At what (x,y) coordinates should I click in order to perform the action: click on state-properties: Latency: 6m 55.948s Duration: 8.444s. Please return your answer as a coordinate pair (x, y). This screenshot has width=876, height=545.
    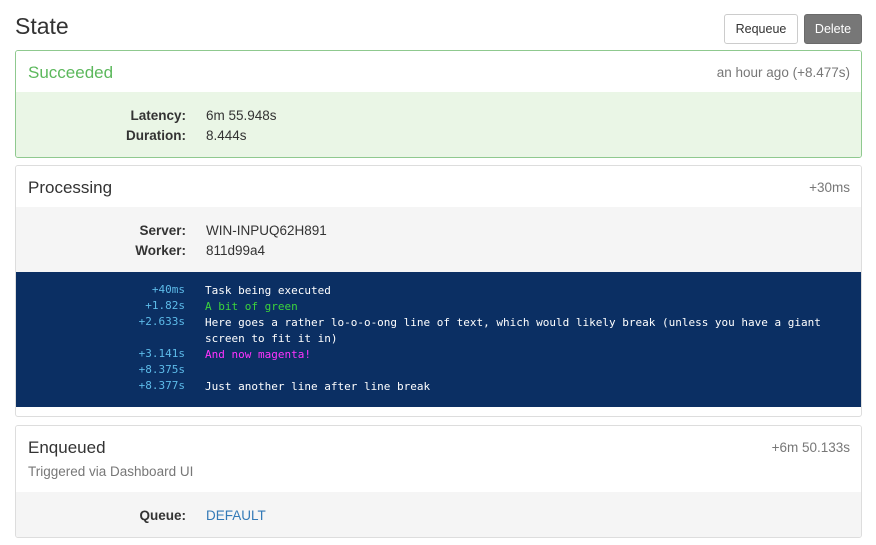
    Looking at the image, I should click on (438, 124).